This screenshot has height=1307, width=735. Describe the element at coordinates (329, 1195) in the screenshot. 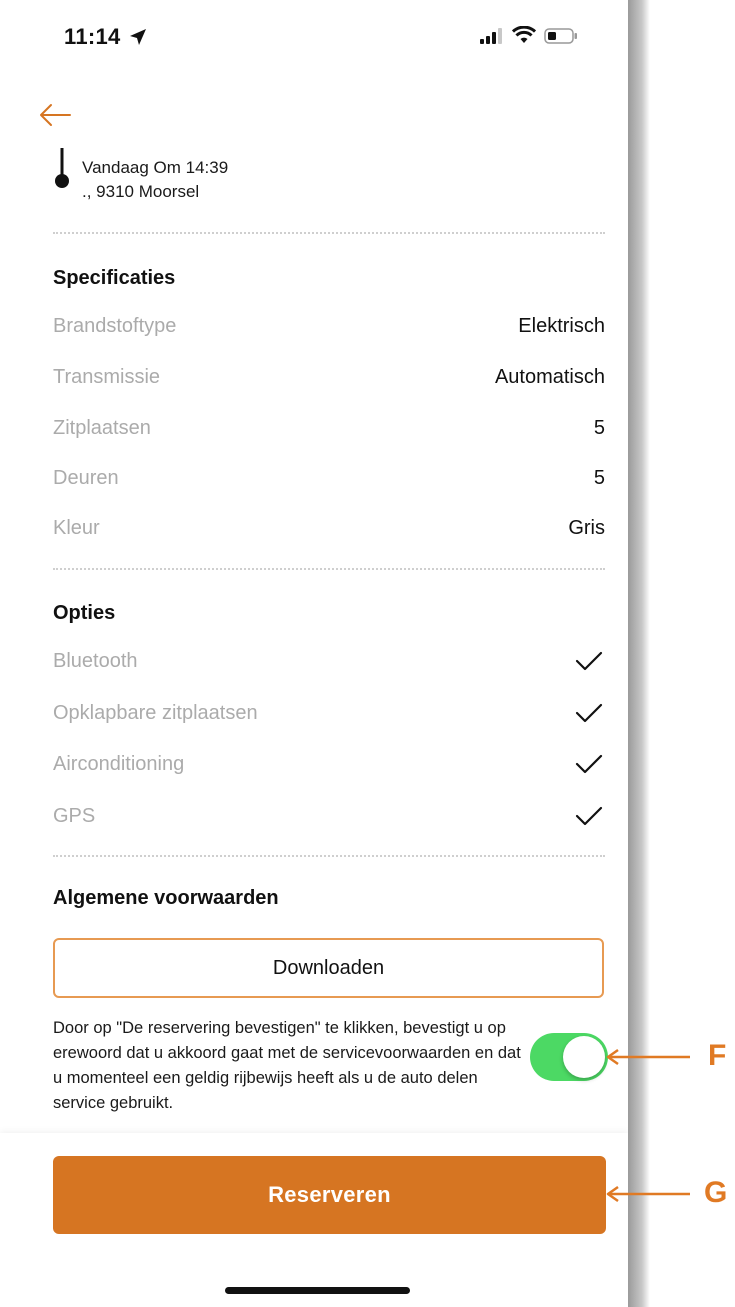

I see `reserve-button: Reserveren` at that location.